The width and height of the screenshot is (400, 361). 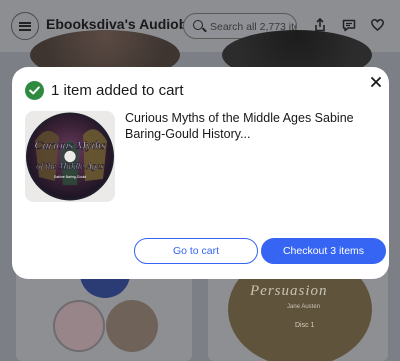 I want to click on search-icon, so click(x=198, y=25).